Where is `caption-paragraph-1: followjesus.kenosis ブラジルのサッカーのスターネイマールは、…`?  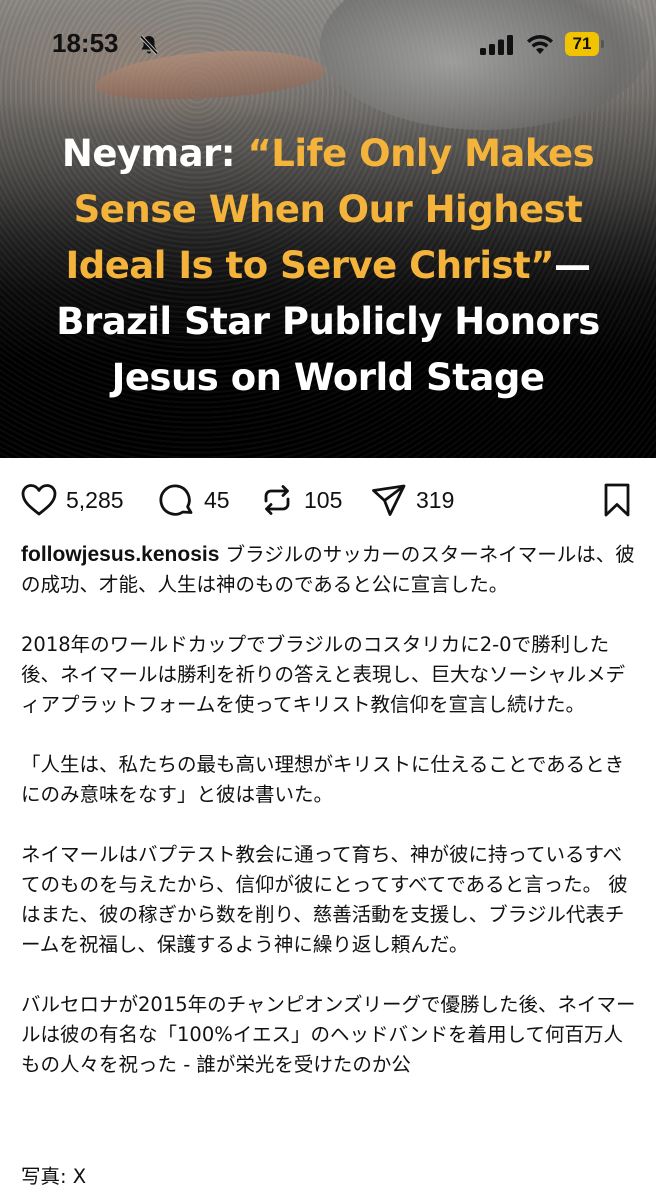
caption-paragraph-1: followjesus.kenosis ブラジルのサッカーのスターネイマールは、… is located at coordinates (329, 570).